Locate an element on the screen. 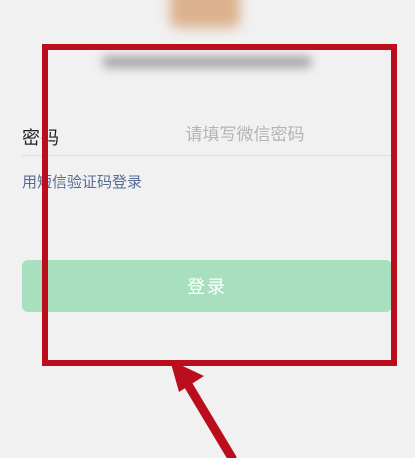 This screenshot has height=458, width=415. avatar is located at coordinates (205, 14).